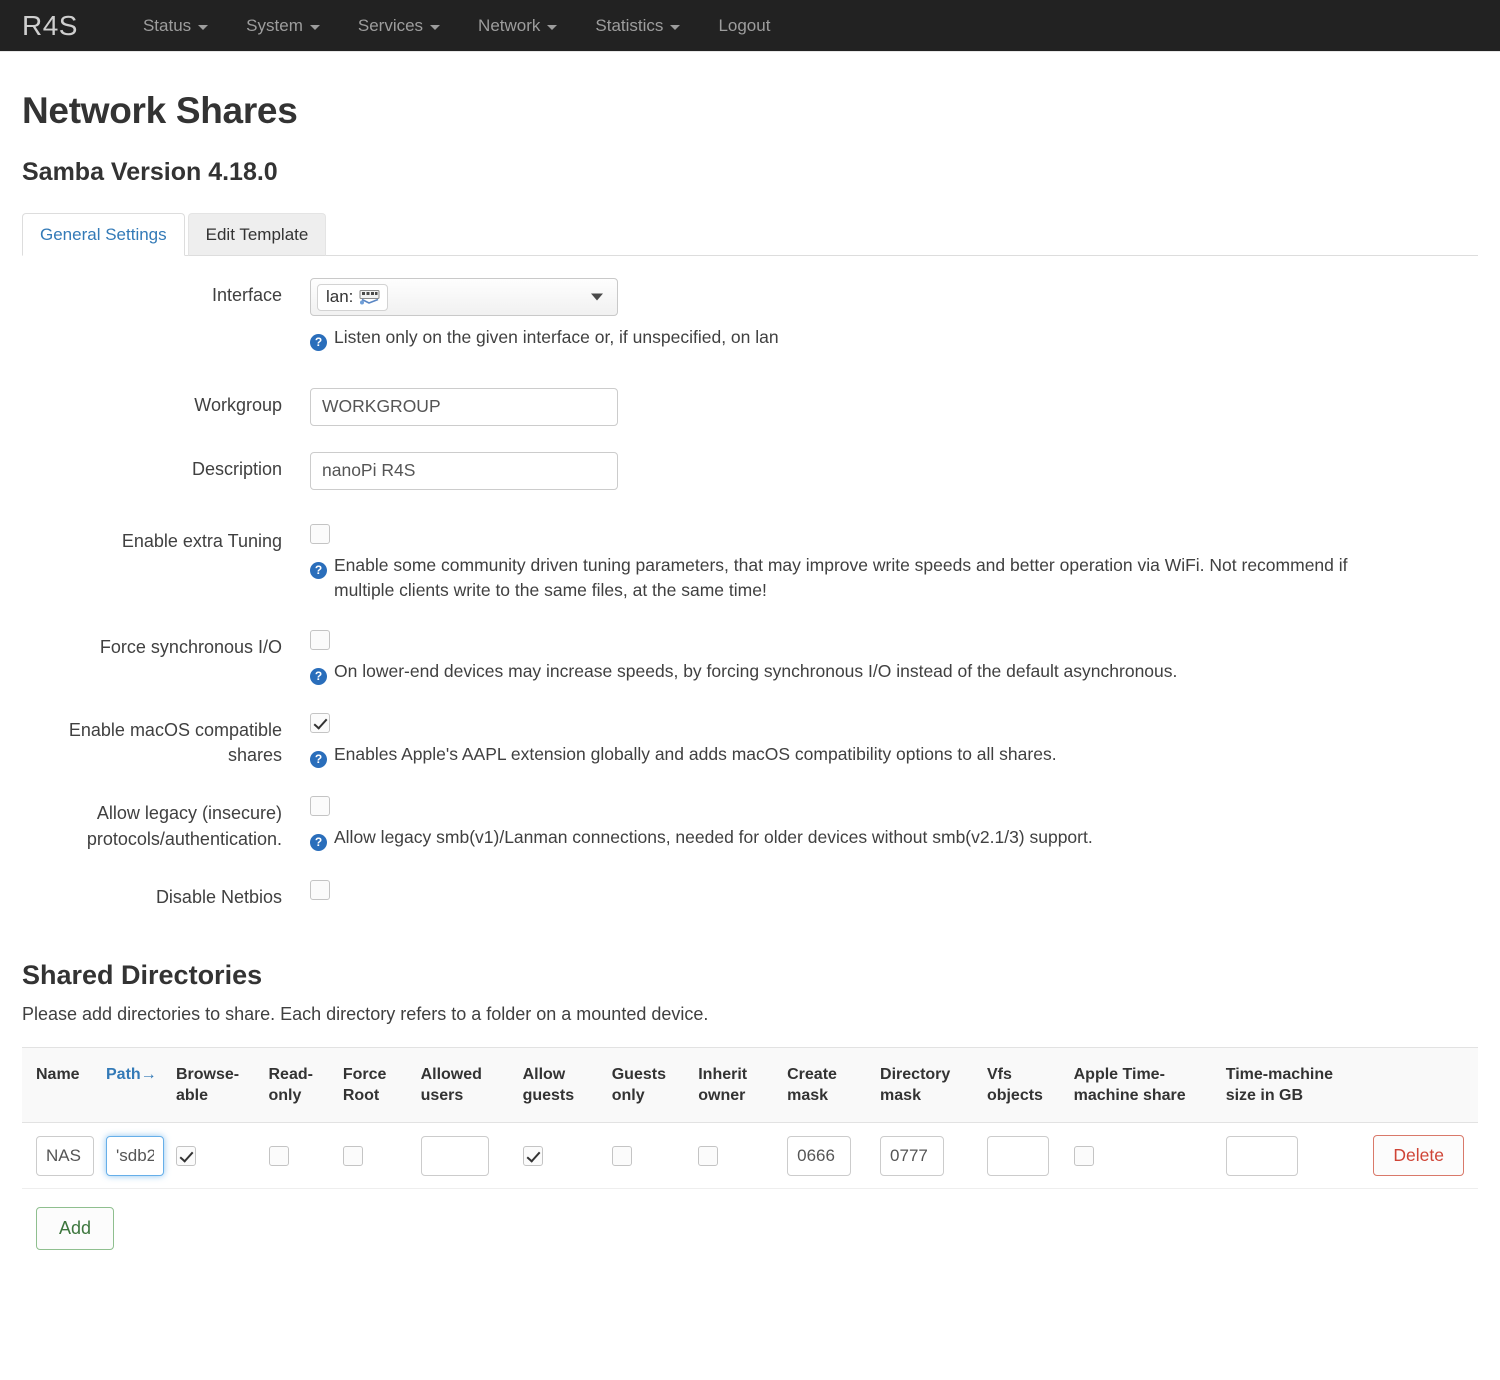 Image resolution: width=1500 pixels, height=1380 pixels. What do you see at coordinates (1017, 1155) in the screenshot?
I see `vfs-objects-input` at bounding box center [1017, 1155].